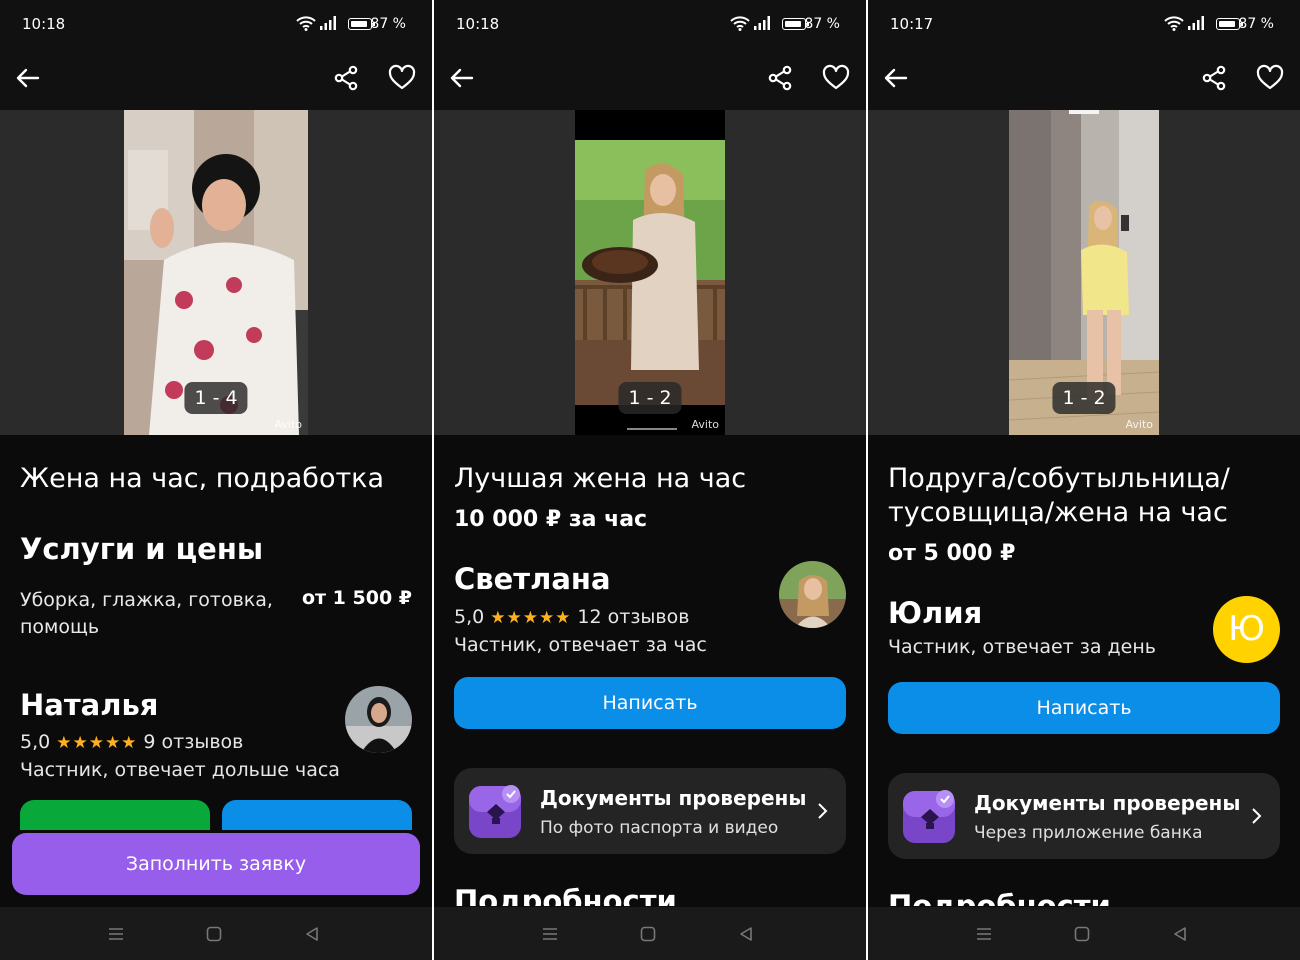  What do you see at coordinates (551, 519) in the screenshot?
I see `listing-price: 10 000 ₽ за час` at bounding box center [551, 519].